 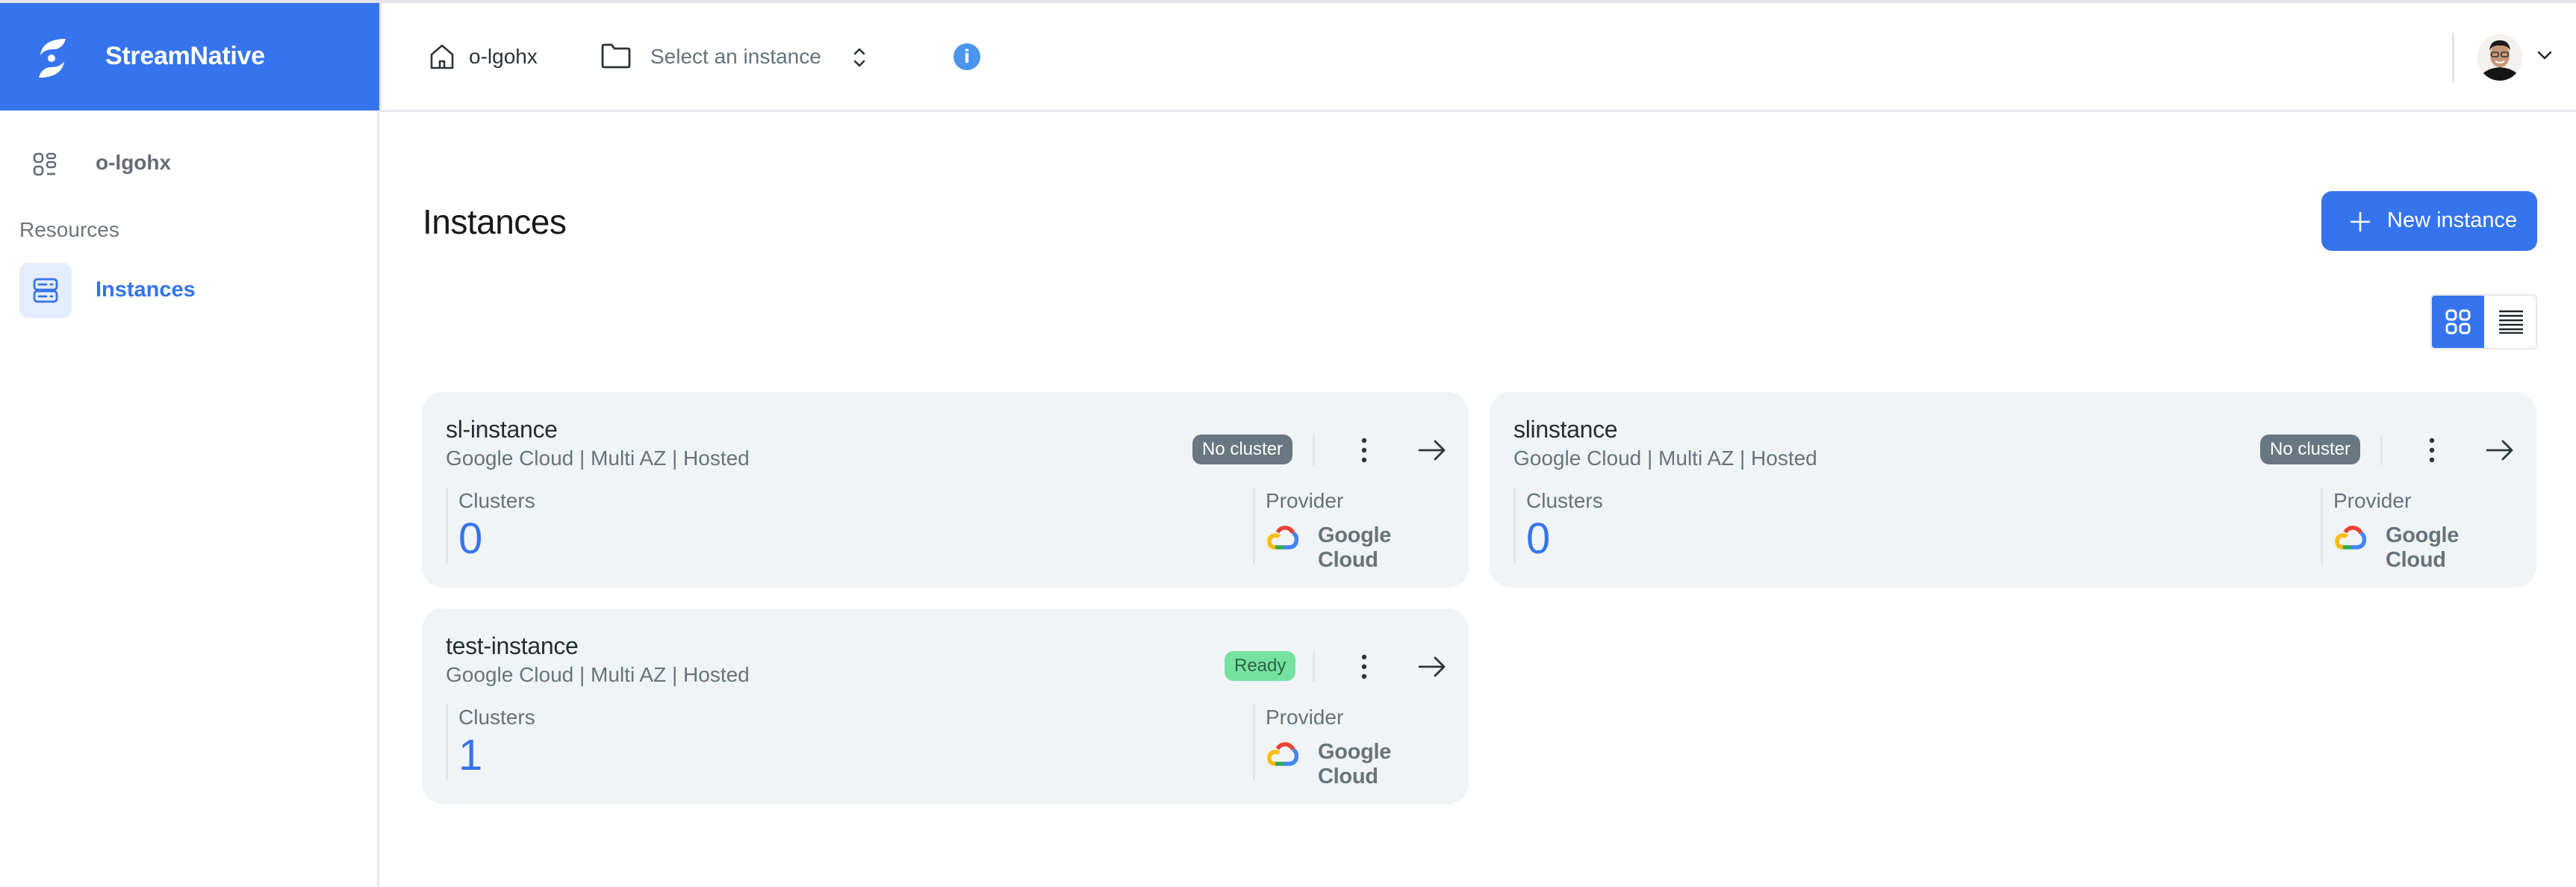 What do you see at coordinates (1477, 57) in the screenshot?
I see `top-header: o-lgohx Select an instance i` at bounding box center [1477, 57].